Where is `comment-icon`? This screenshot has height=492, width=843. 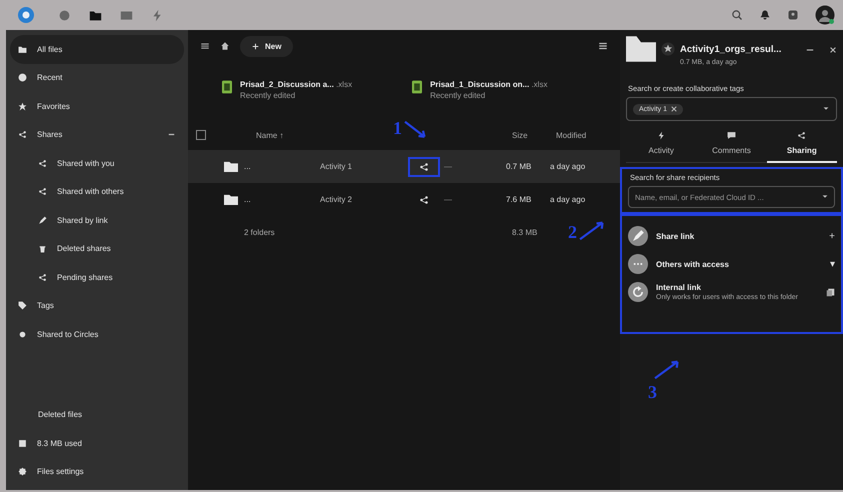
comment-icon is located at coordinates (731, 135).